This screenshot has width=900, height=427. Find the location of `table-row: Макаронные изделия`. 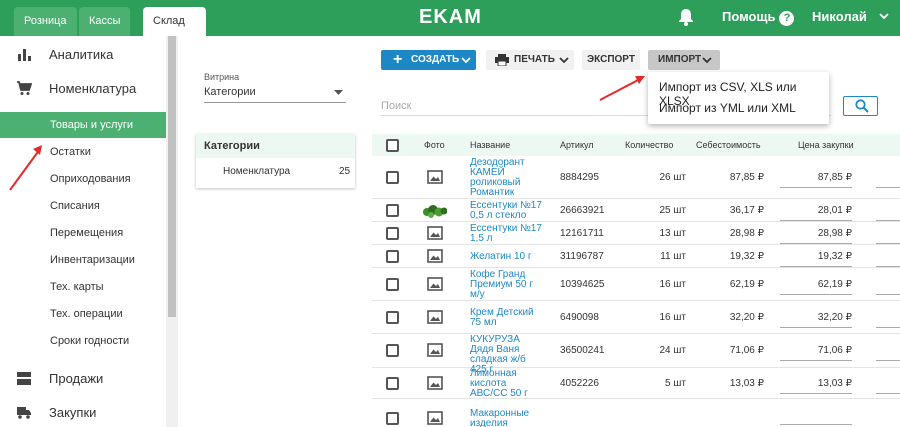

table-row: Макаронные изделия is located at coordinates (636, 413).